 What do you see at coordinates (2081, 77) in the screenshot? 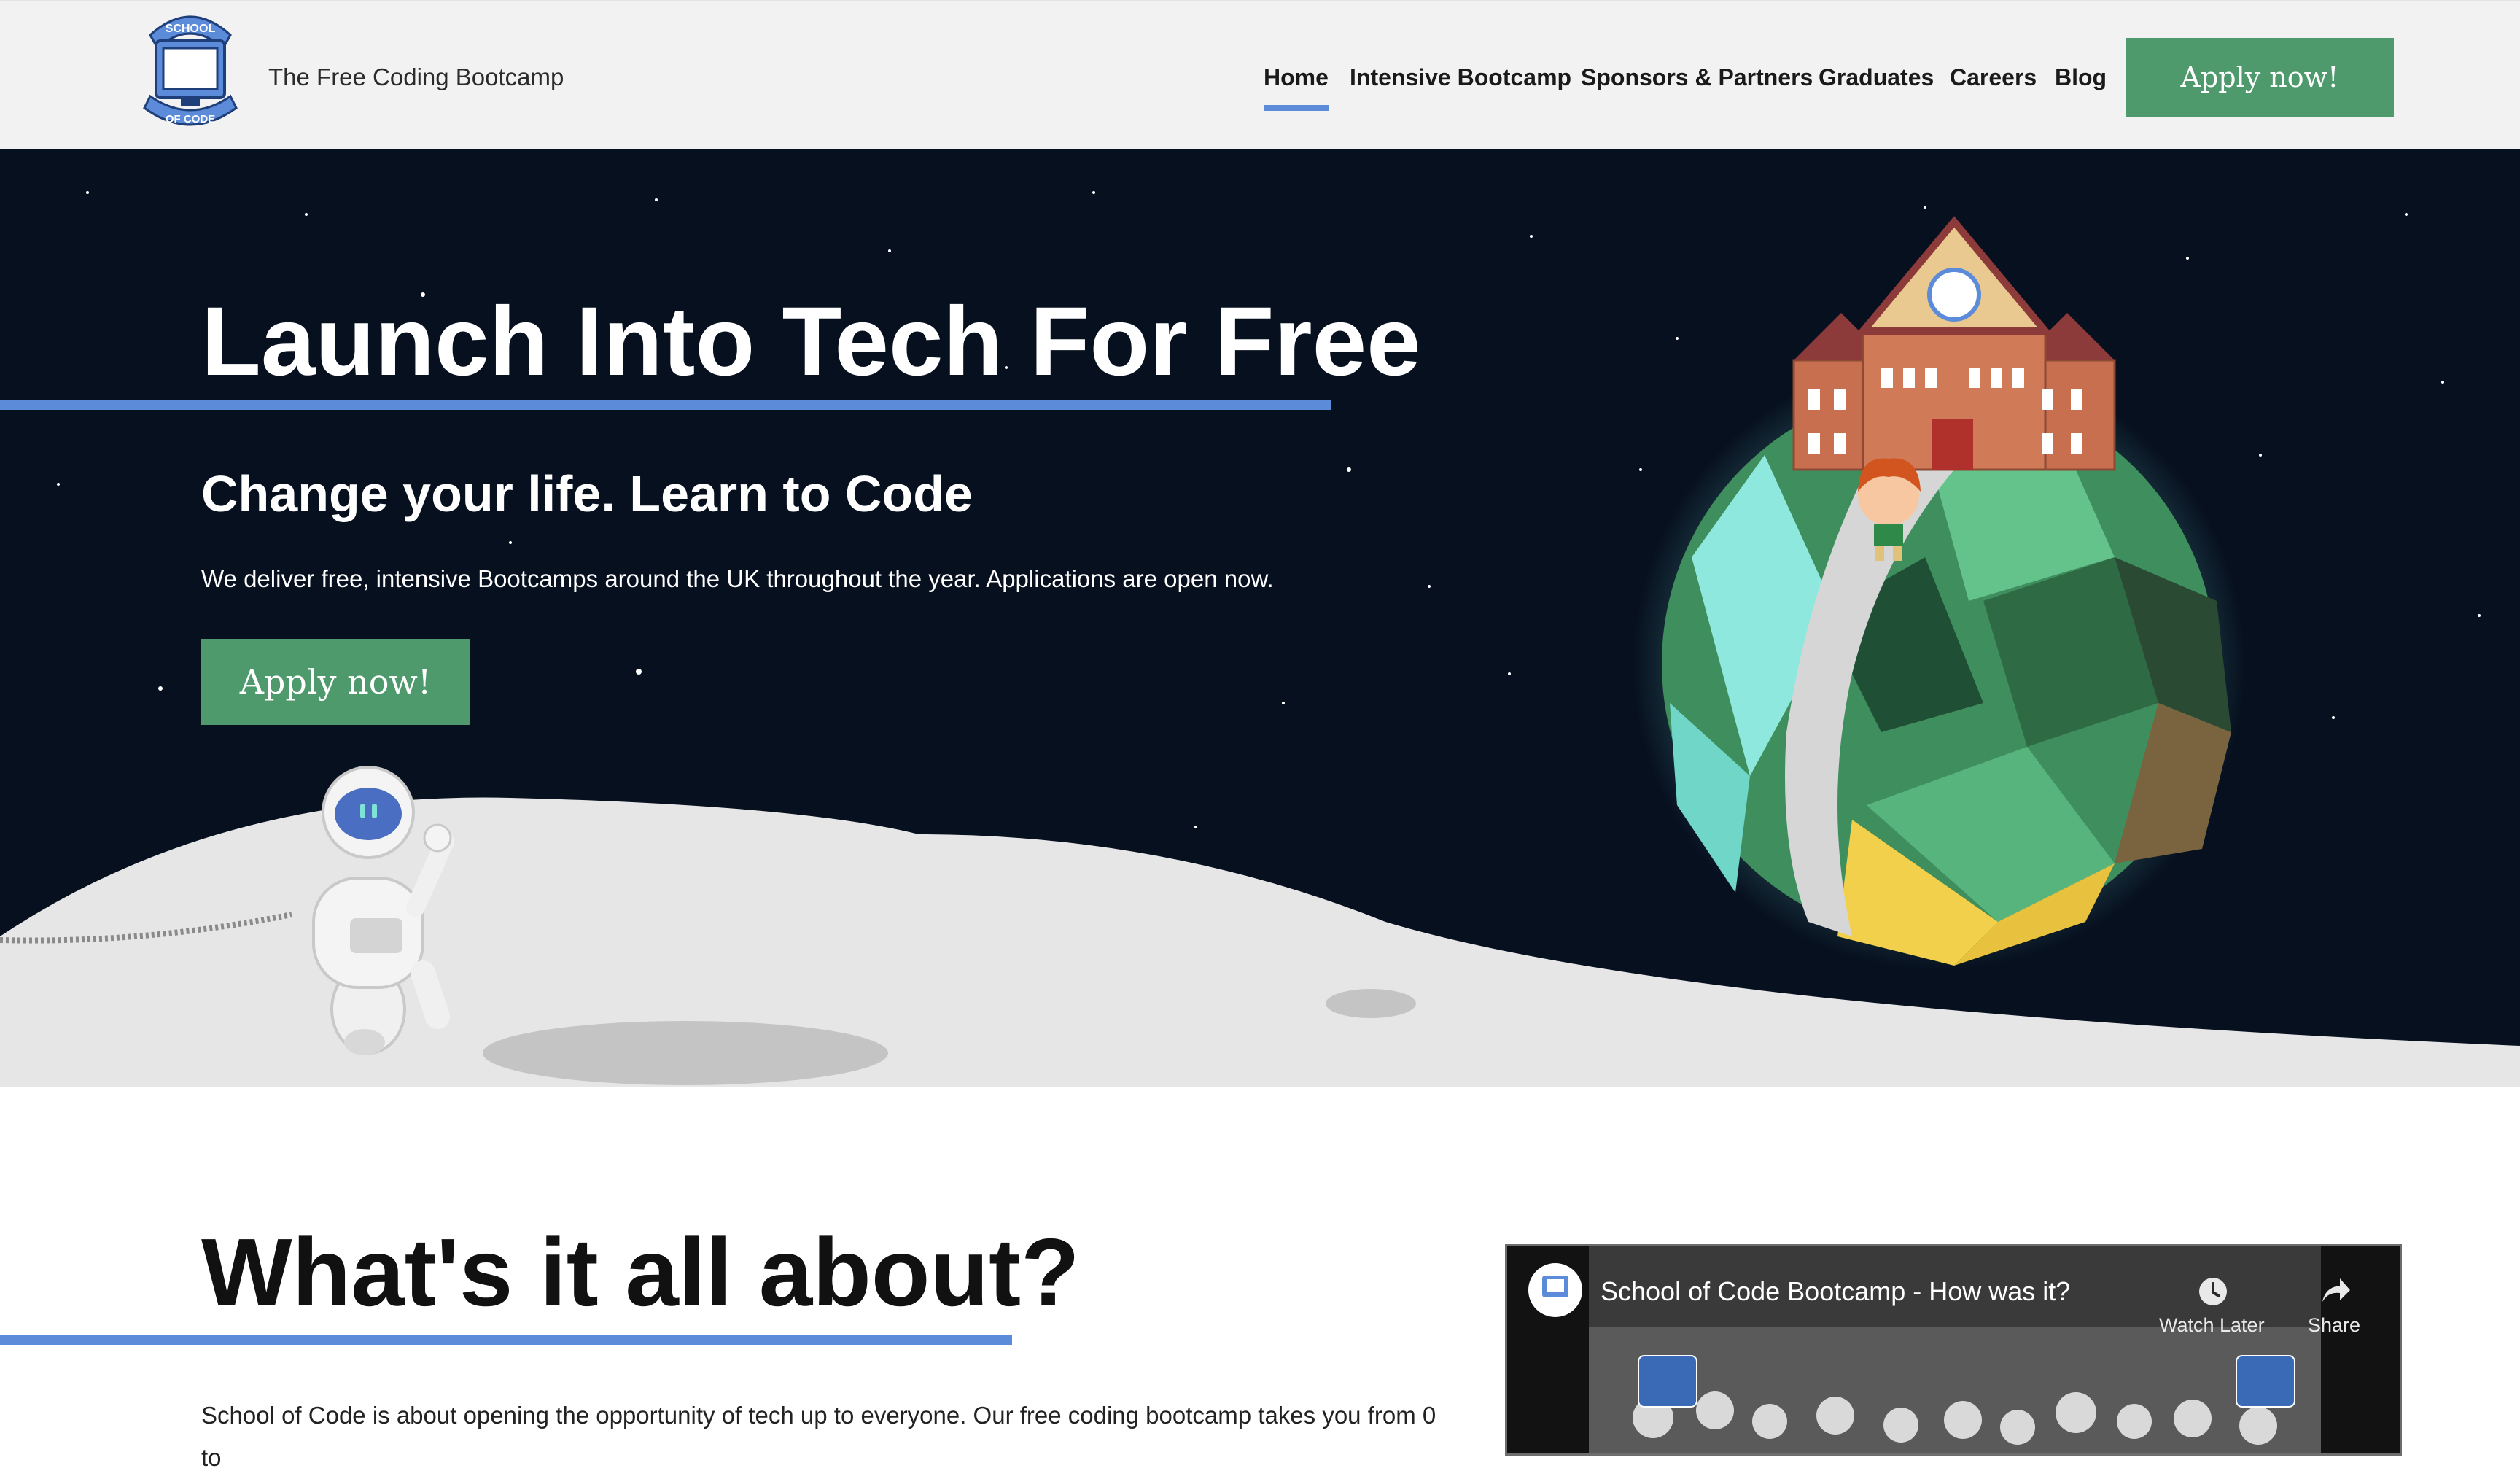
I see `nav-blog: Blog` at bounding box center [2081, 77].